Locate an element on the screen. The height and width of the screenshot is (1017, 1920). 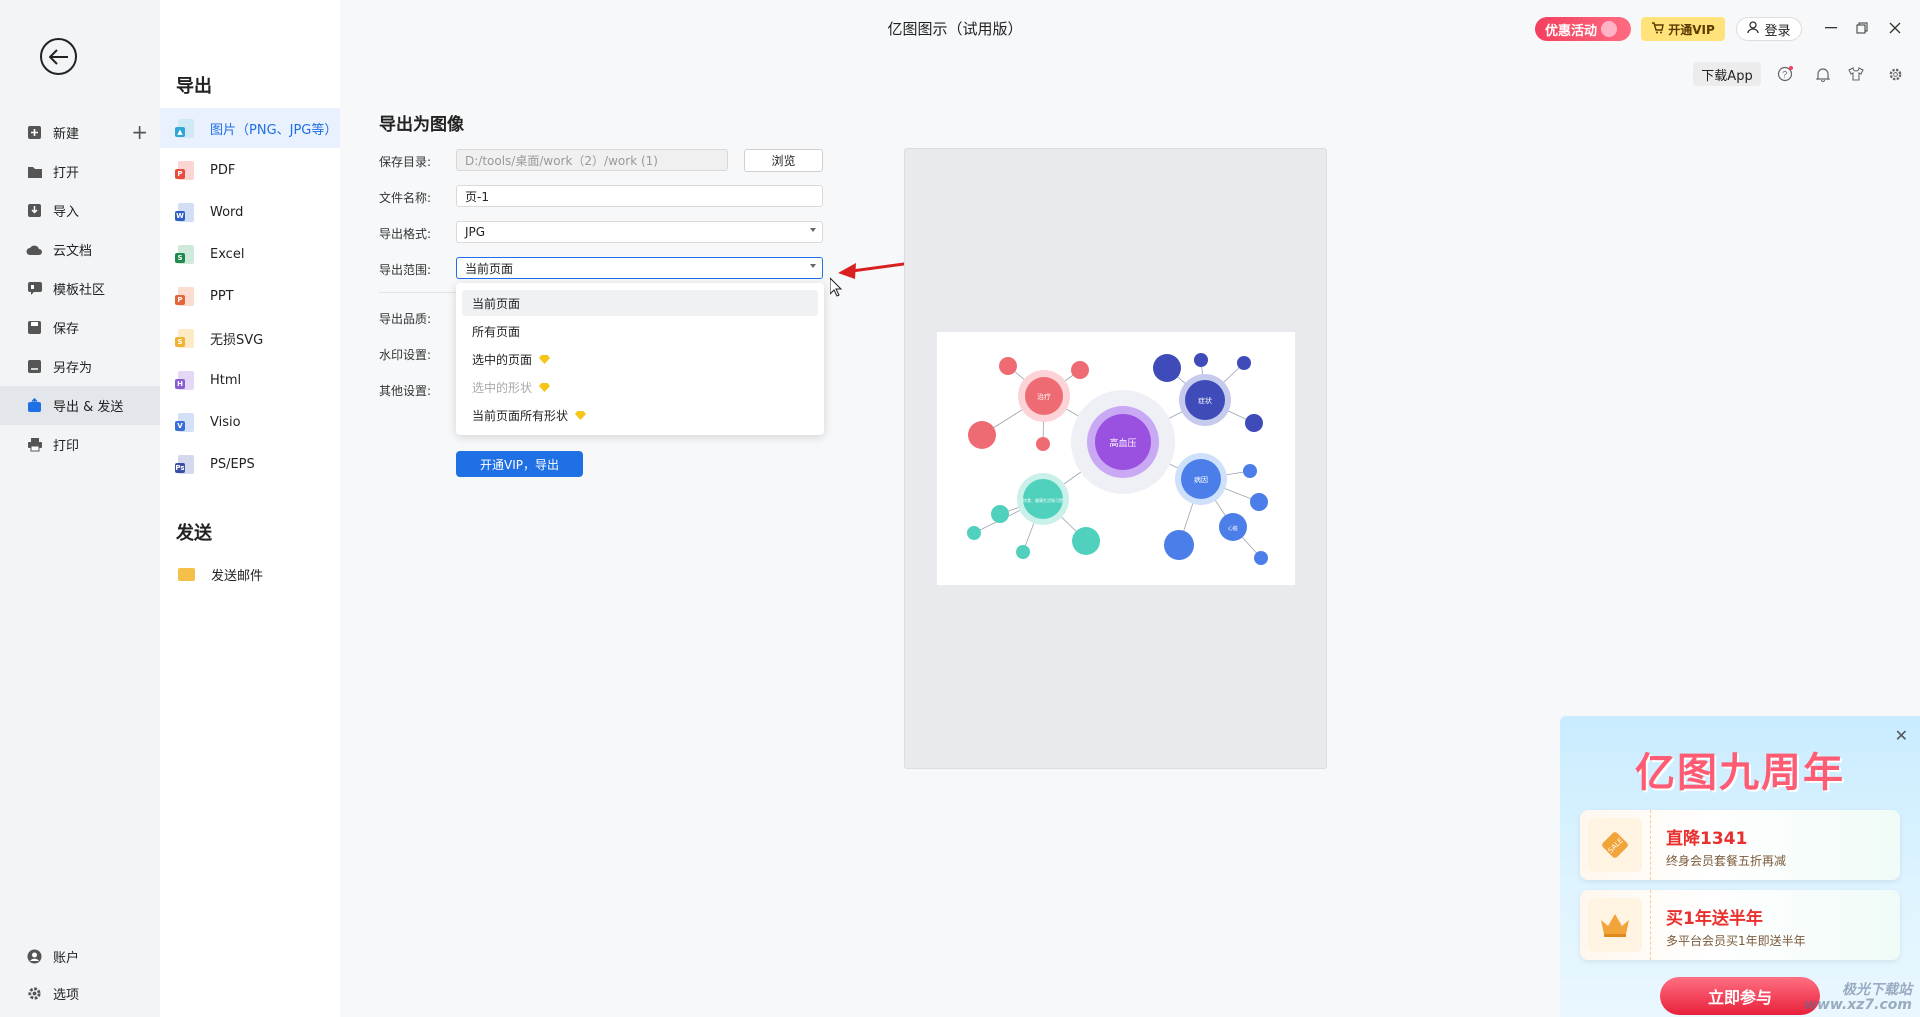
vip-export-button: 开通VIP，导出 is located at coordinates (519, 464).